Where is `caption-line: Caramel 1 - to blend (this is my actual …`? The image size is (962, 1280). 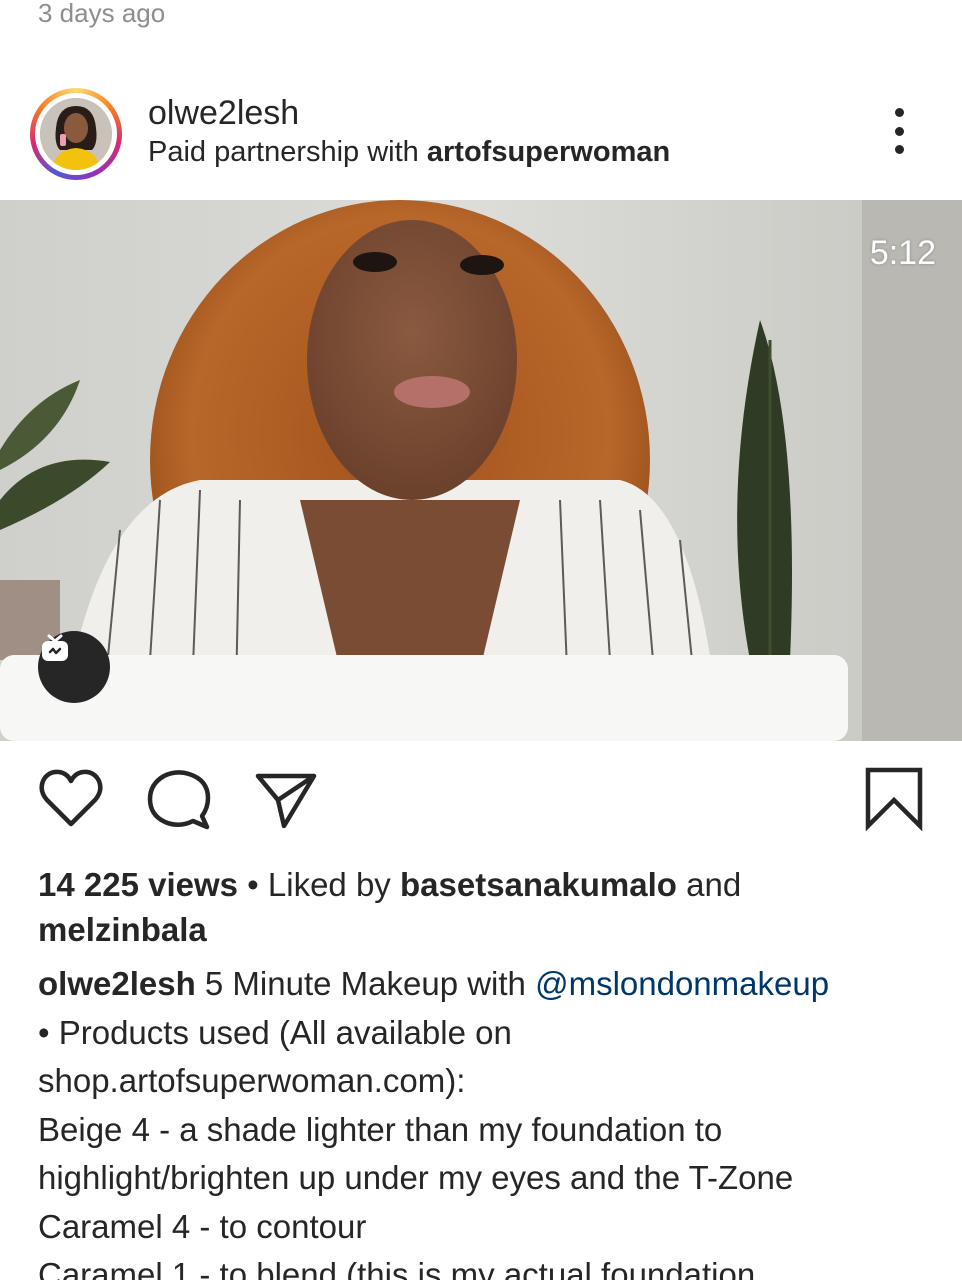 caption-line: Caramel 1 - to blend (this is my actual … is located at coordinates (397, 1268).